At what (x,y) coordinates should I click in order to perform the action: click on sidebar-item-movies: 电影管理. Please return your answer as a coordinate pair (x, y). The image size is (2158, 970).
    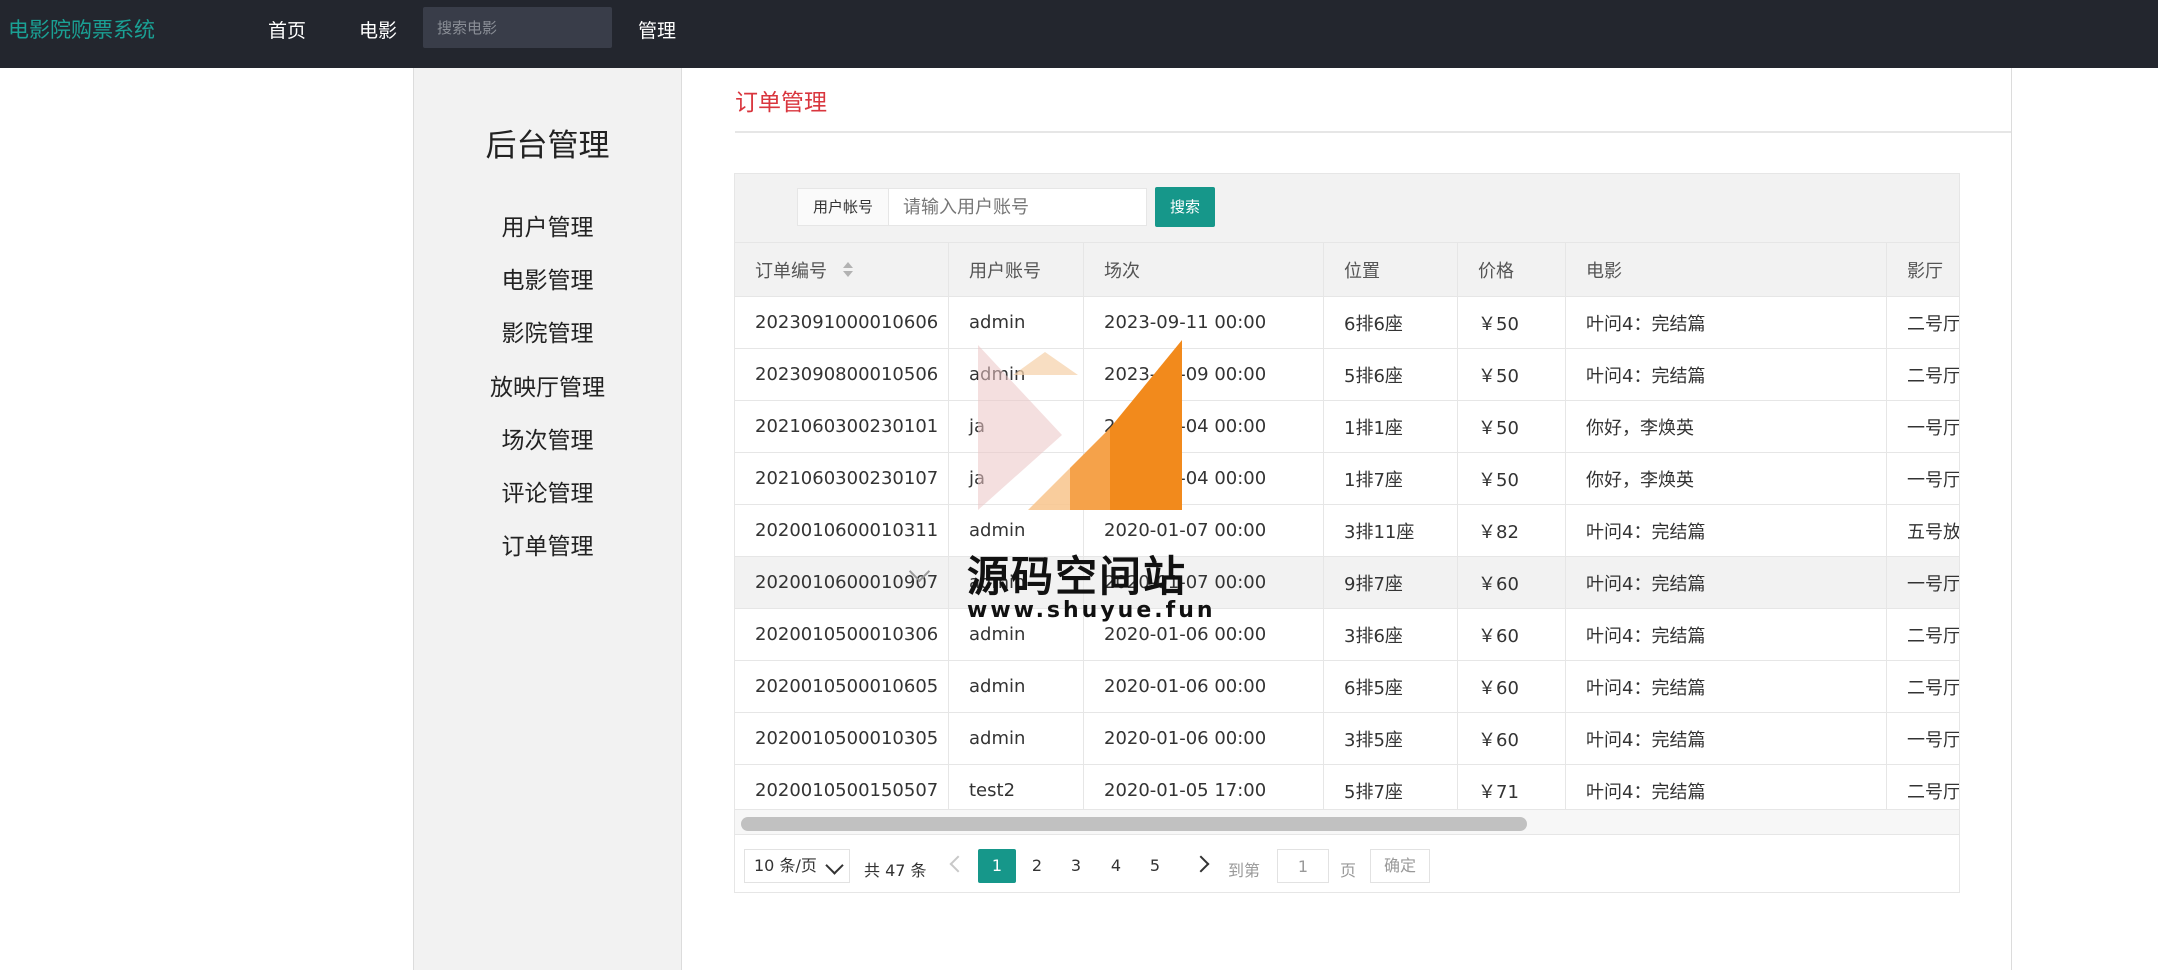
    Looking at the image, I should click on (547, 278).